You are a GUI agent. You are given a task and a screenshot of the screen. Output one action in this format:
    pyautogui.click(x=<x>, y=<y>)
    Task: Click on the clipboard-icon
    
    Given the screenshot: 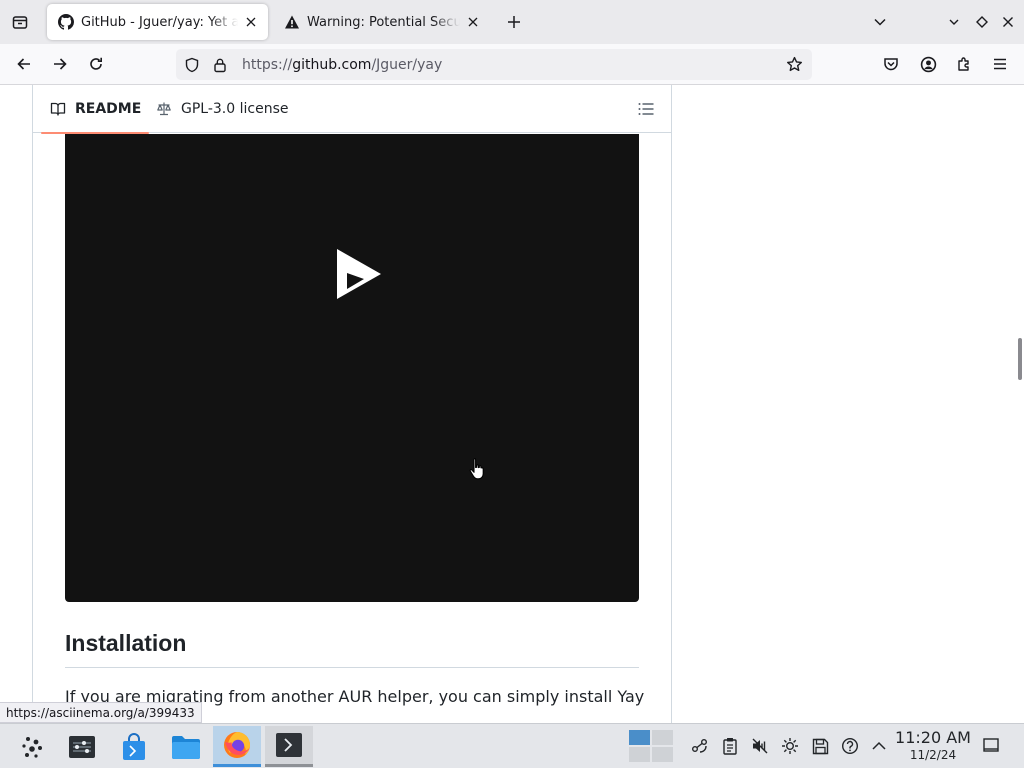 What is the action you would take?
    pyautogui.click(x=730, y=746)
    